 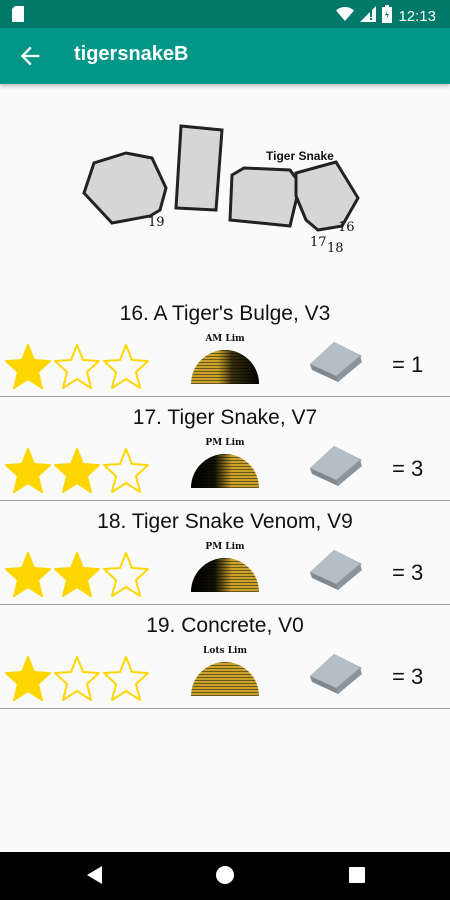 What do you see at coordinates (225, 313) in the screenshot?
I see `route-title: 16. A Tiger's Bulge, V3` at bounding box center [225, 313].